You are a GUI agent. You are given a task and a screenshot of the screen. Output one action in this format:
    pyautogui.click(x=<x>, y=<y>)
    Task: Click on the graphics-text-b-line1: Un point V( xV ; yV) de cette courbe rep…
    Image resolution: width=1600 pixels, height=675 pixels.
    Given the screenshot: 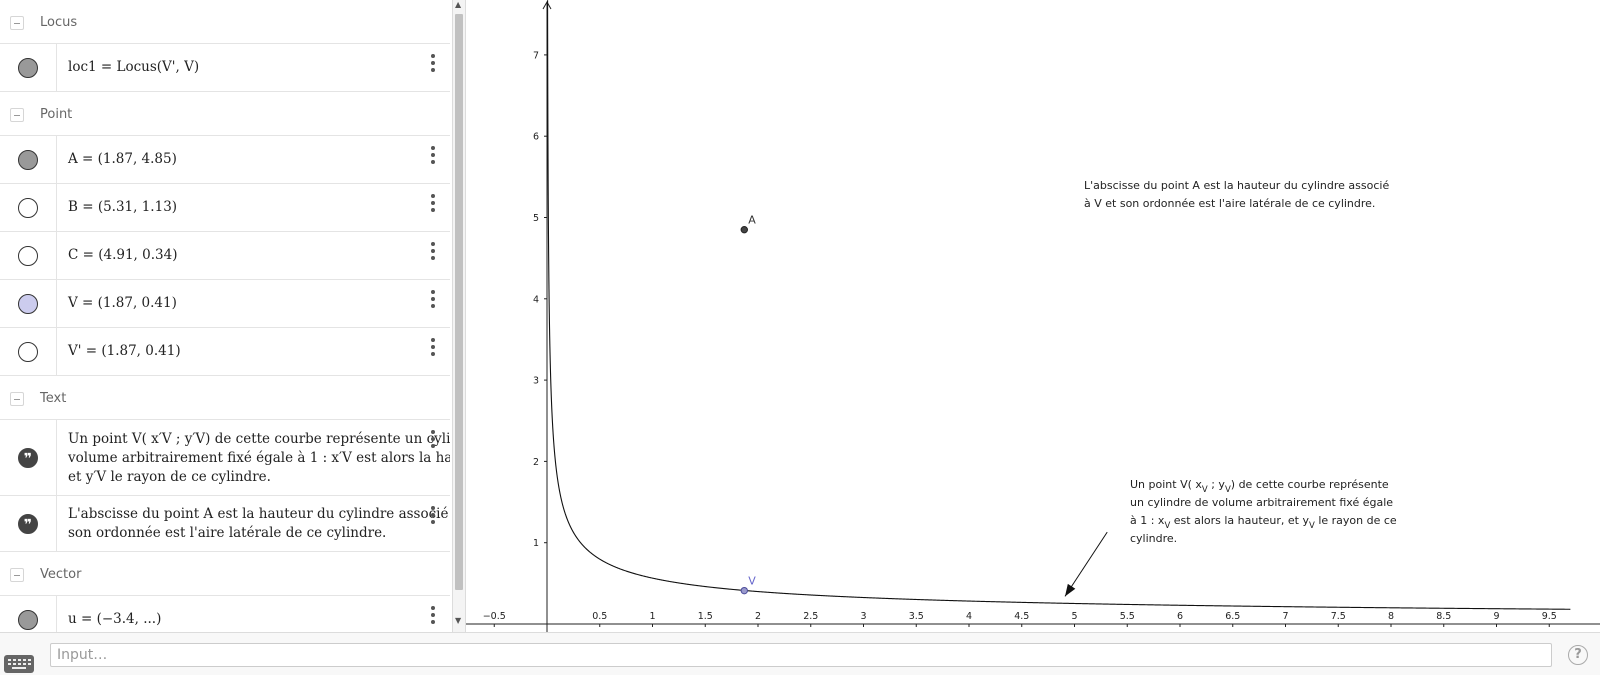 What is the action you would take?
    pyautogui.click(x=1259, y=486)
    